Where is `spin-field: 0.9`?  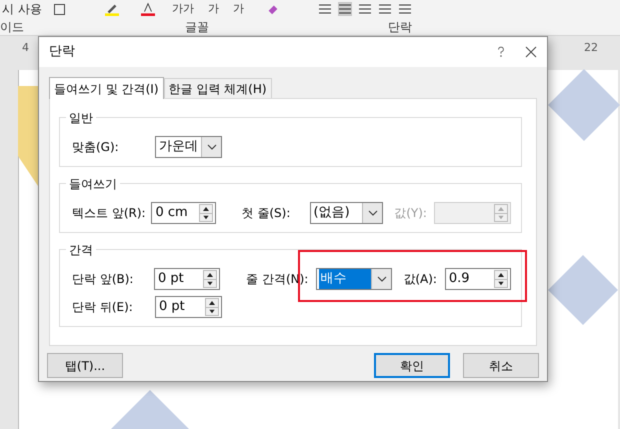
spin-field: 0.9 is located at coordinates (477, 279).